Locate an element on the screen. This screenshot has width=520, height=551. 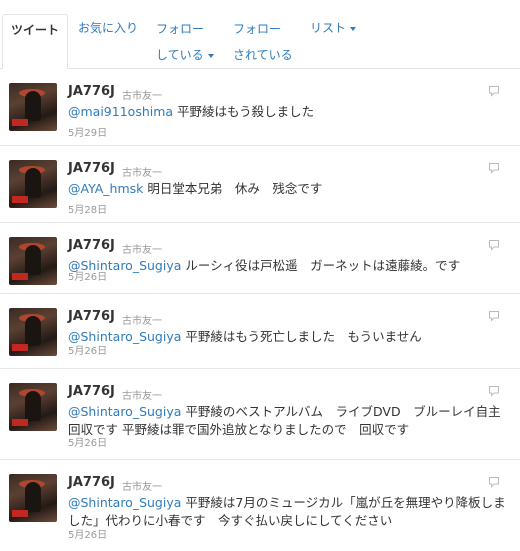
tweet-mention: @AYA_hmsk is located at coordinates (105, 188).